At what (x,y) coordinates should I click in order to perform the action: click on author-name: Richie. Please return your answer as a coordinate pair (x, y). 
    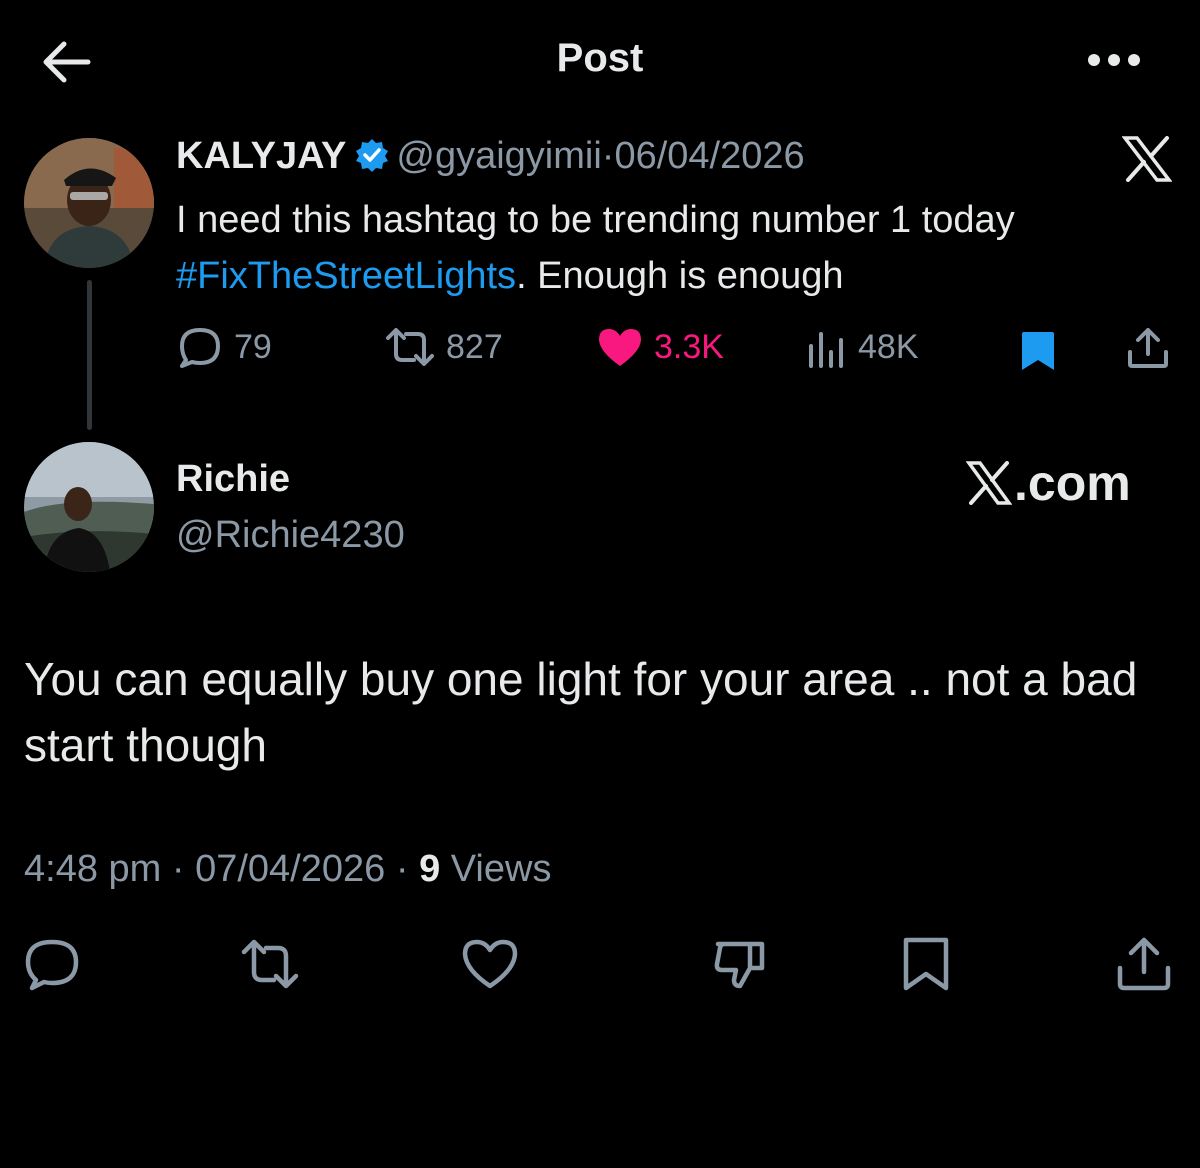
    Looking at the image, I should click on (233, 479).